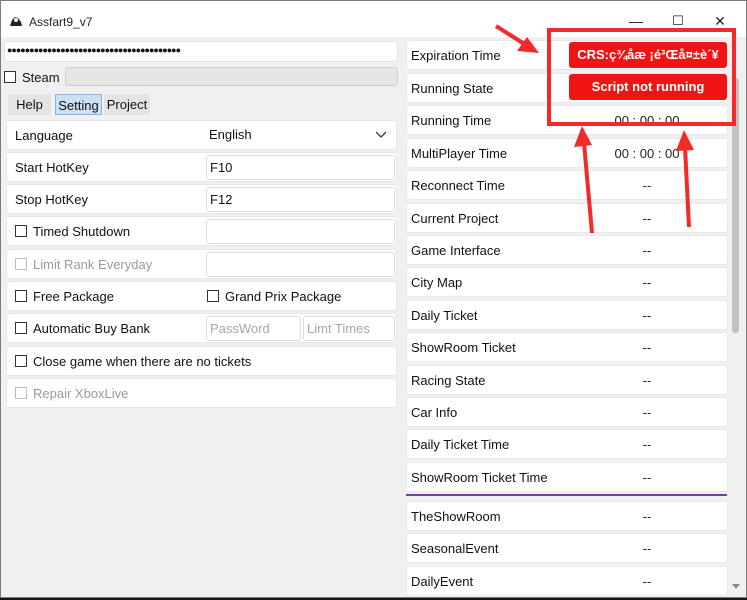 The width and height of the screenshot is (747, 600). I want to click on arrow-to-crs-icon, so click(516, 38).